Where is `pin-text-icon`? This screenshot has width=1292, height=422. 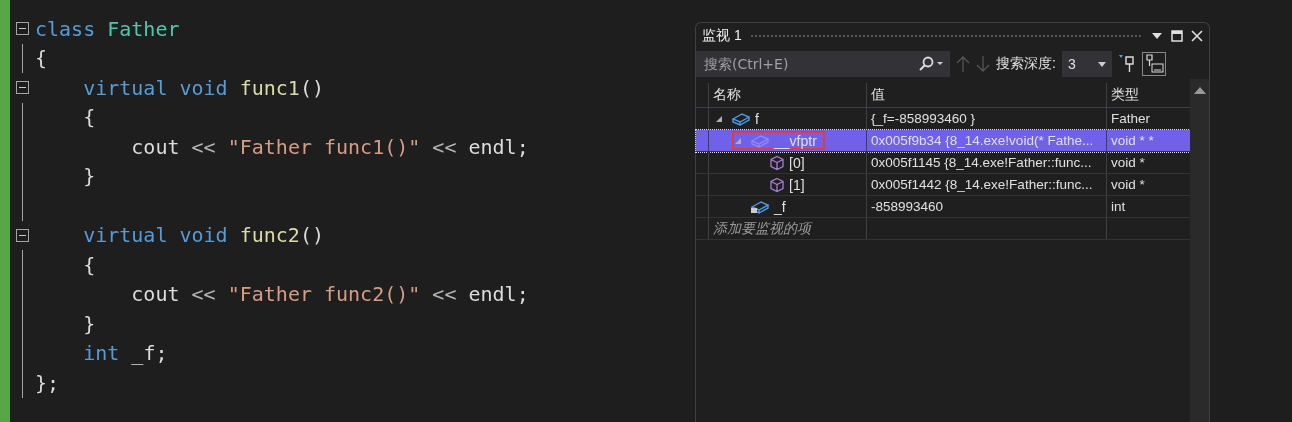 pin-text-icon is located at coordinates (1153, 64).